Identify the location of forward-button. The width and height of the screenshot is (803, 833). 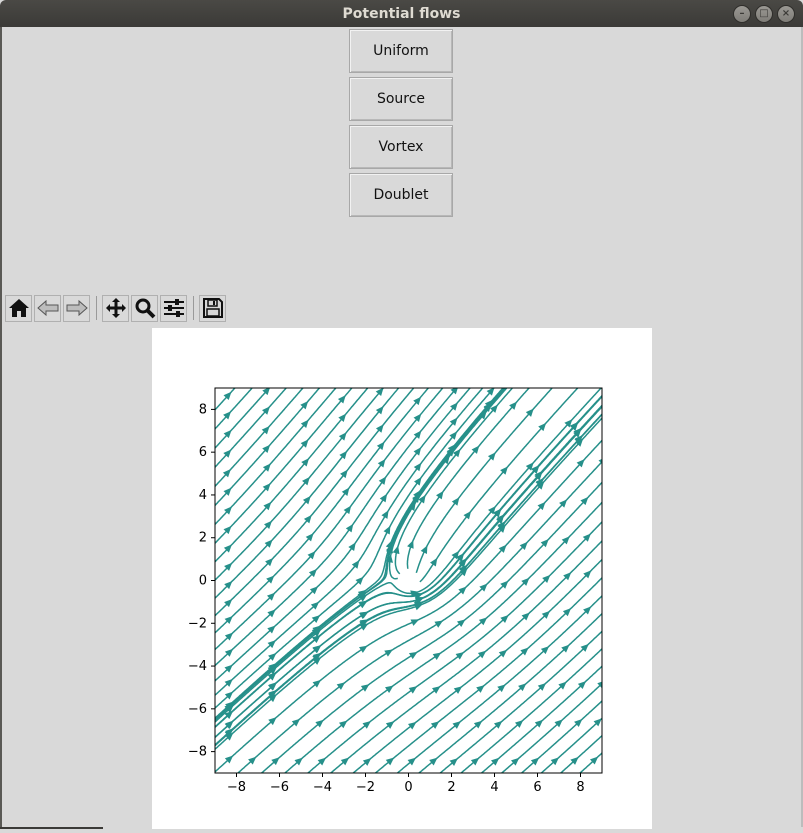
(76, 308).